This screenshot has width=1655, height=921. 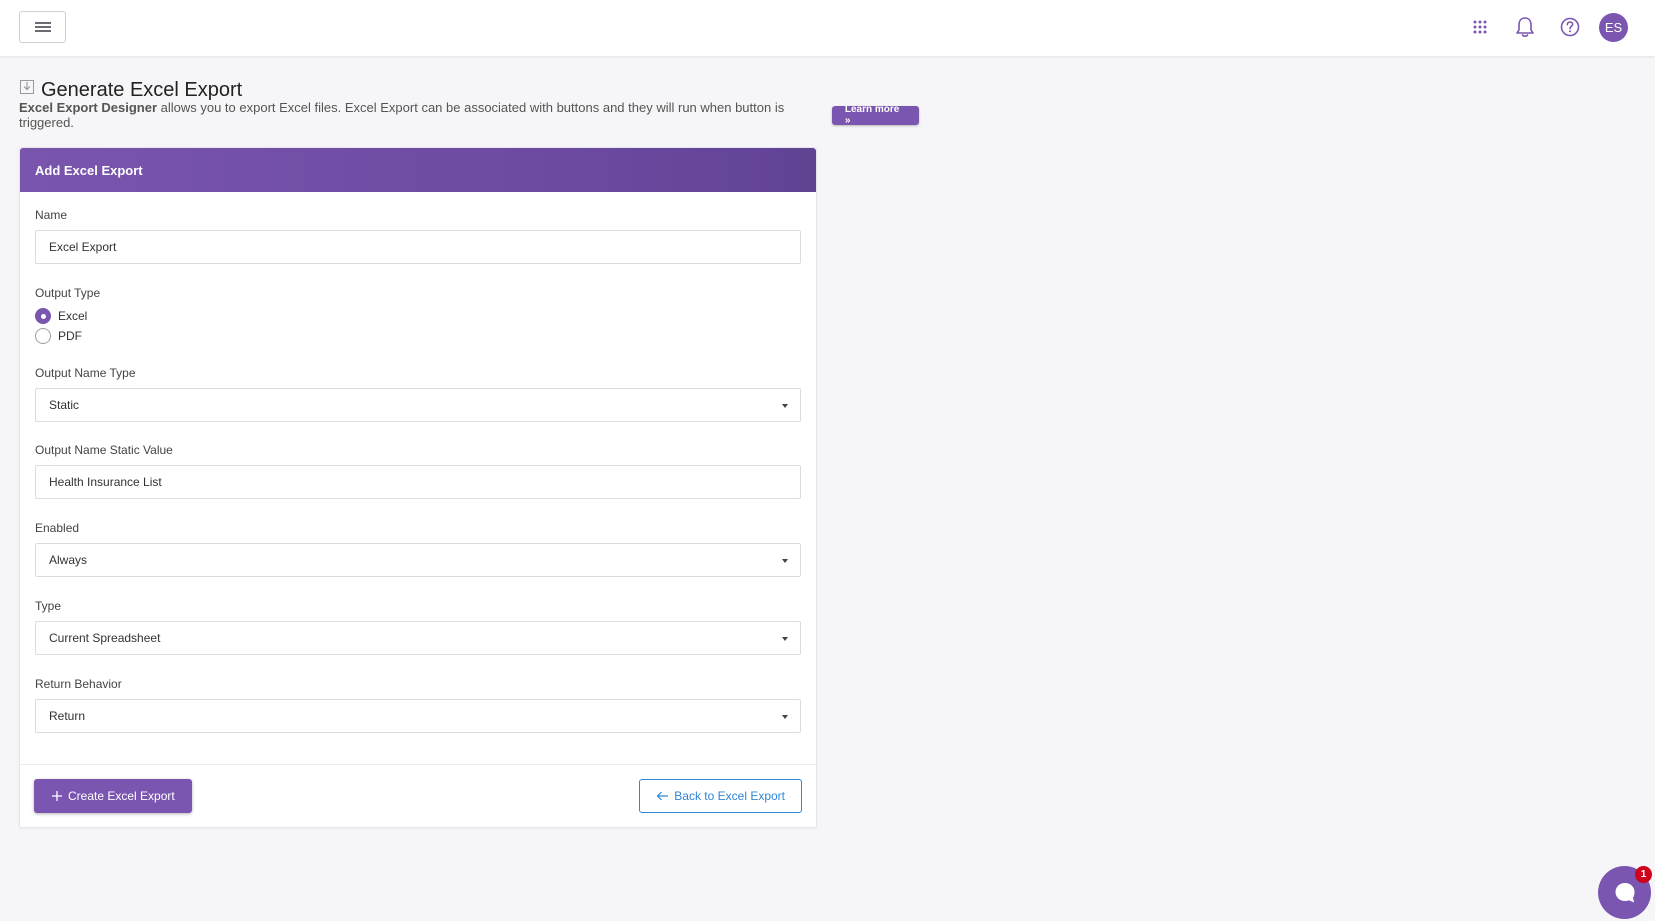 What do you see at coordinates (418, 638) in the screenshot?
I see `type-select: Current Spreadsheet` at bounding box center [418, 638].